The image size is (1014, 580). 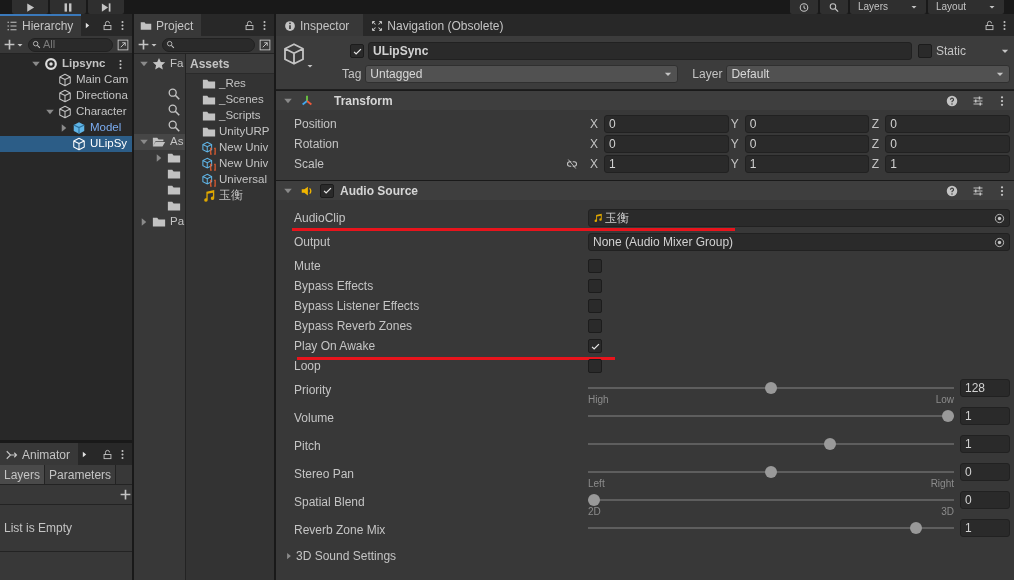 What do you see at coordinates (70, 44) in the screenshot?
I see `search-field: All` at bounding box center [70, 44].